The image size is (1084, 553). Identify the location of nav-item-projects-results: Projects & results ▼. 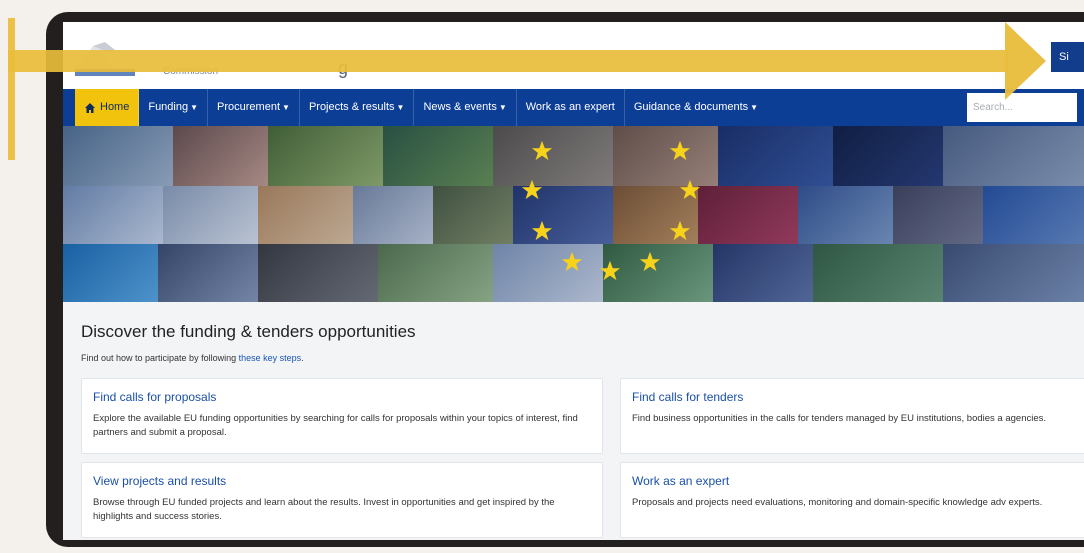
(357, 107).